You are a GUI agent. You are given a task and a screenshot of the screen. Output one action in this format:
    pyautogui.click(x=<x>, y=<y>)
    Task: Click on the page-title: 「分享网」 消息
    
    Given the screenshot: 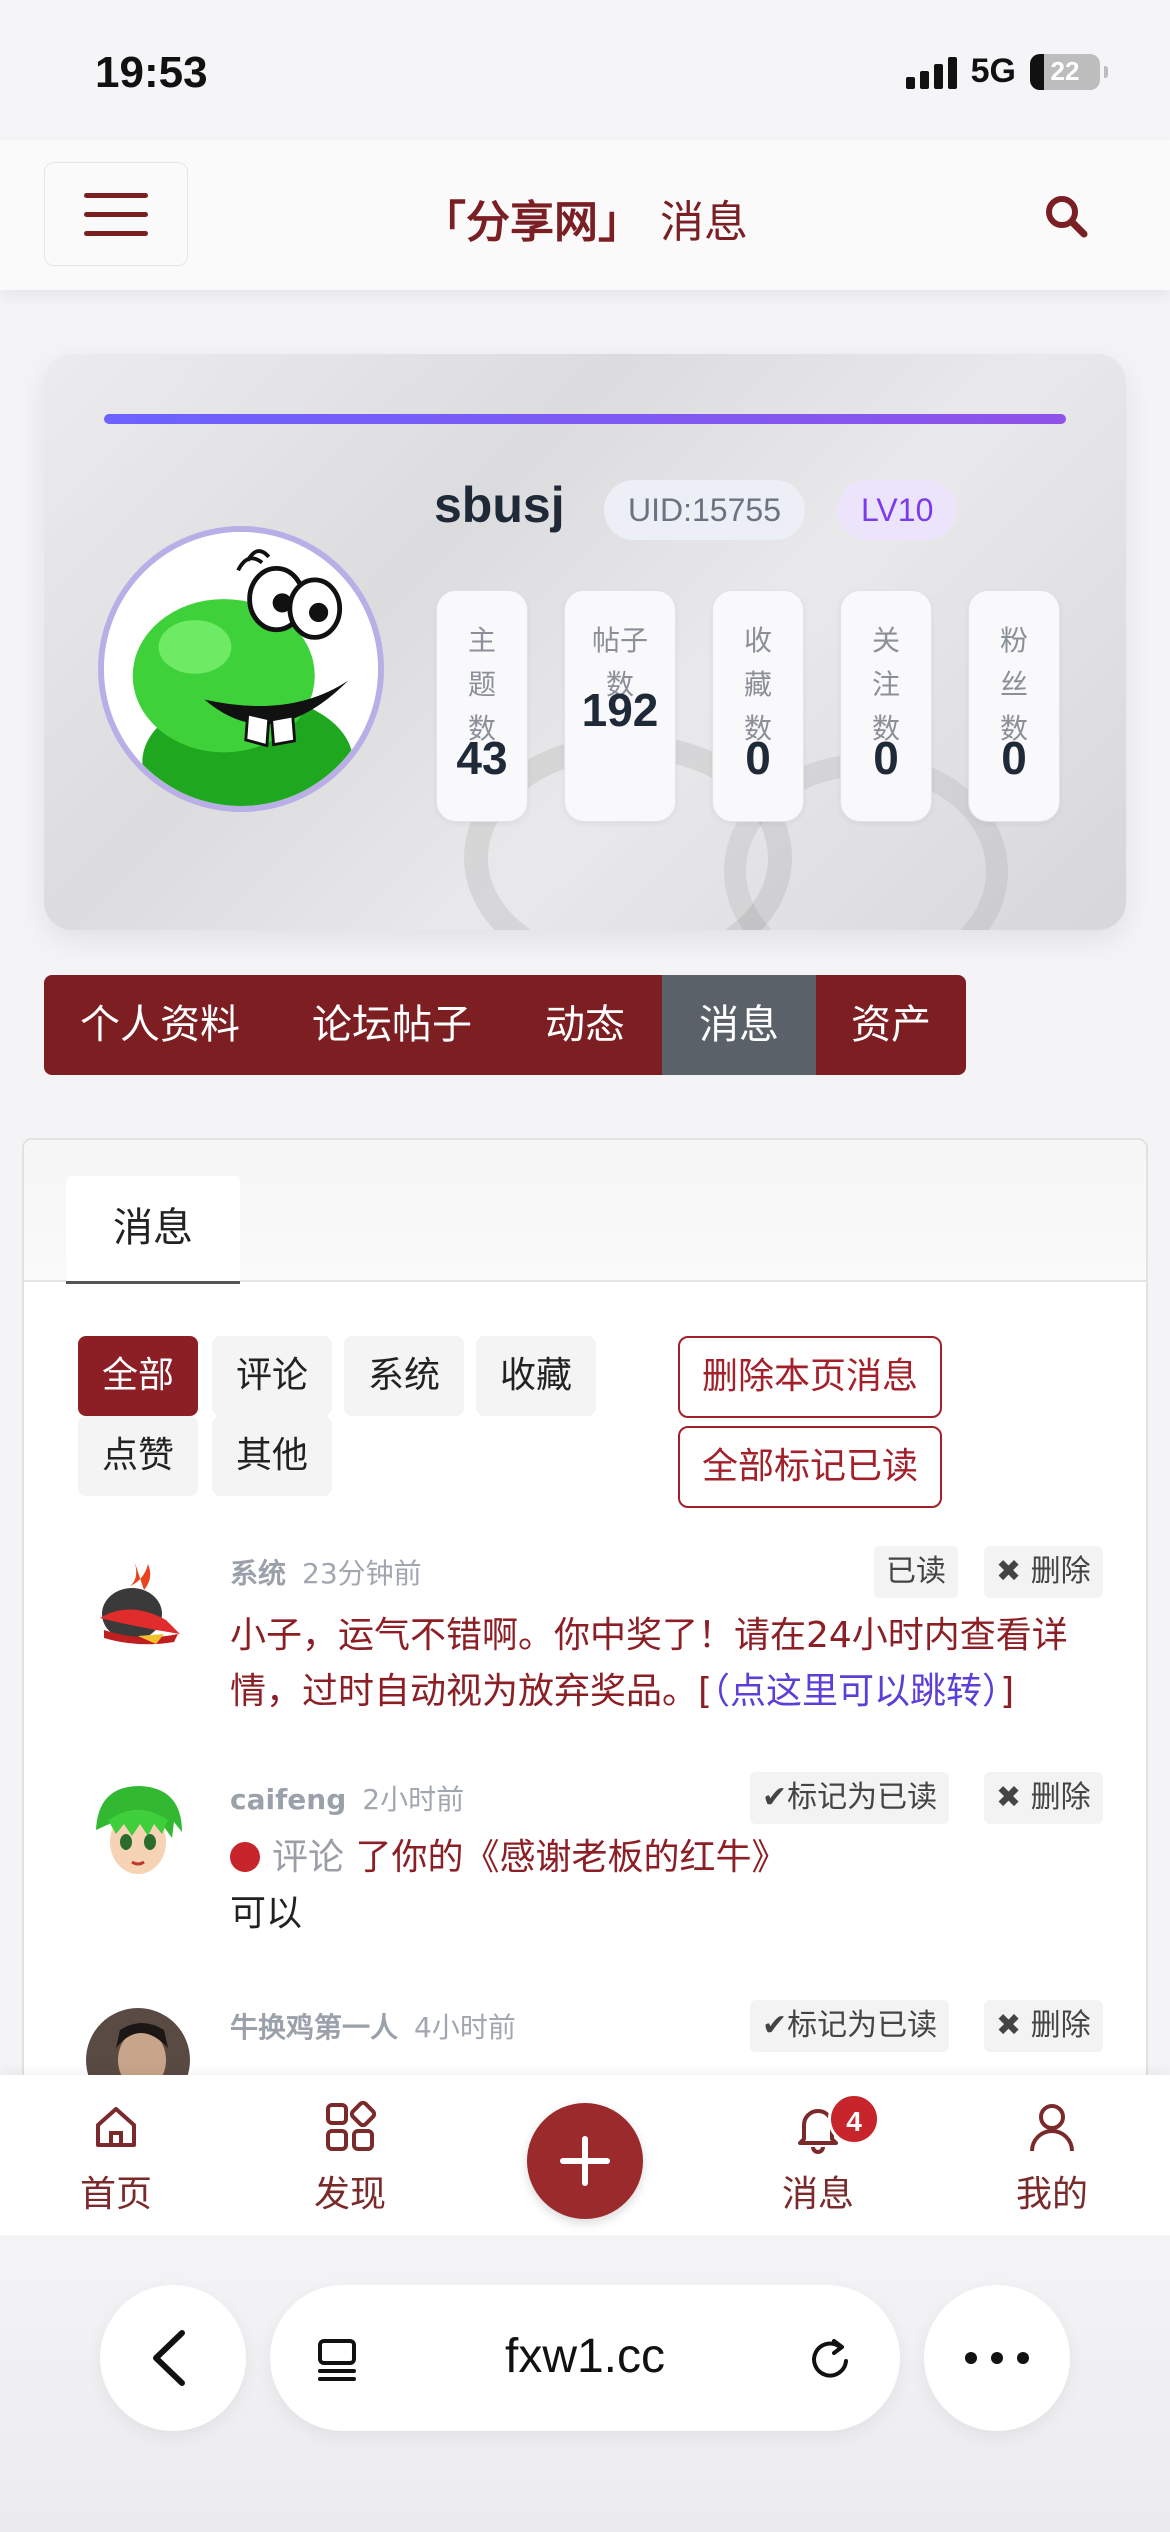 What is the action you would take?
    pyautogui.click(x=585, y=218)
    